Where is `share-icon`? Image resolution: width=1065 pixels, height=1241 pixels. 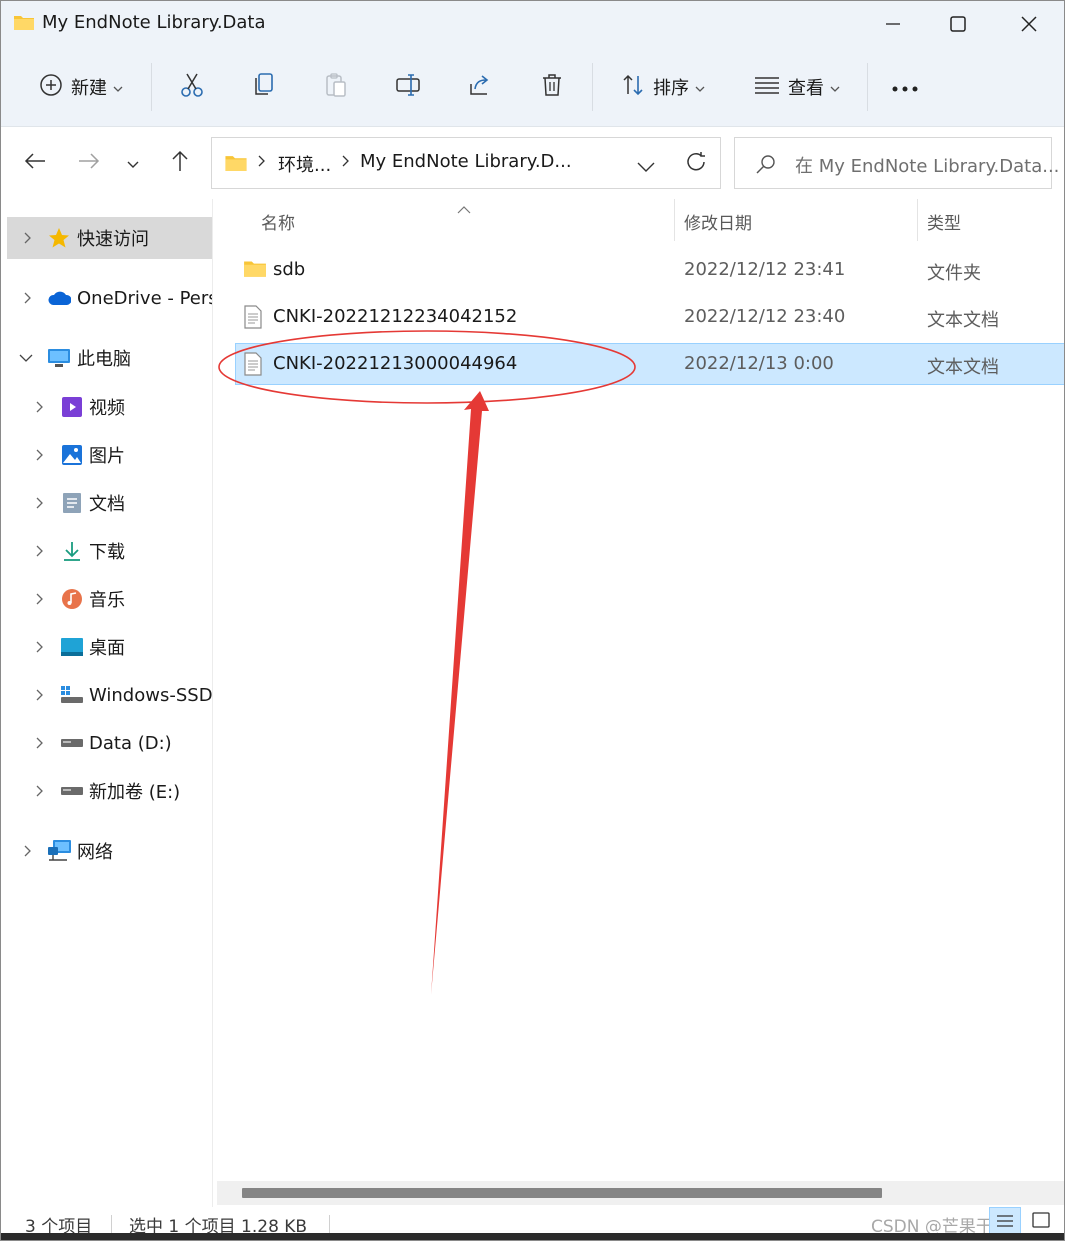
share-icon is located at coordinates (480, 87).